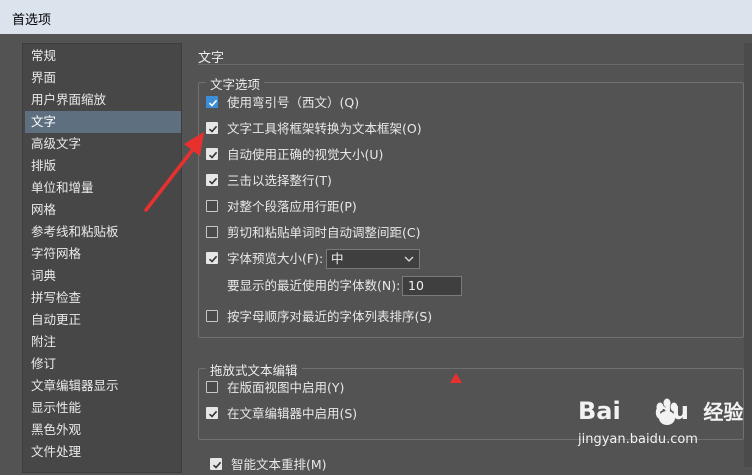 Image resolution: width=752 pixels, height=475 pixels. Describe the element at coordinates (103, 56) in the screenshot. I see `sidebar-item-general: 常规` at that location.